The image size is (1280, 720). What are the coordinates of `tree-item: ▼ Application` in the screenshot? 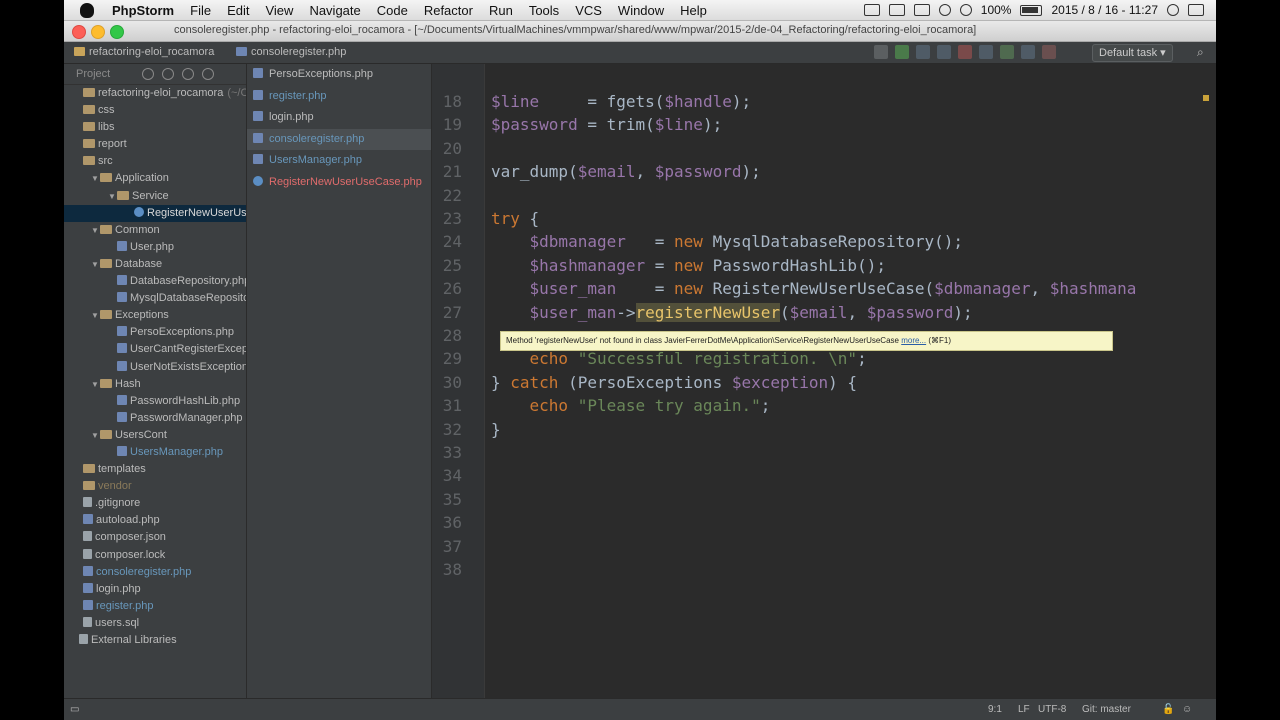 It's located at (155, 178).